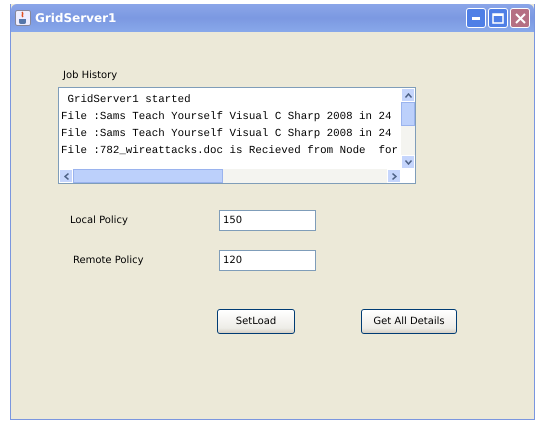 This screenshot has width=546, height=423. I want to click on action-button: SetLoad, so click(256, 321).